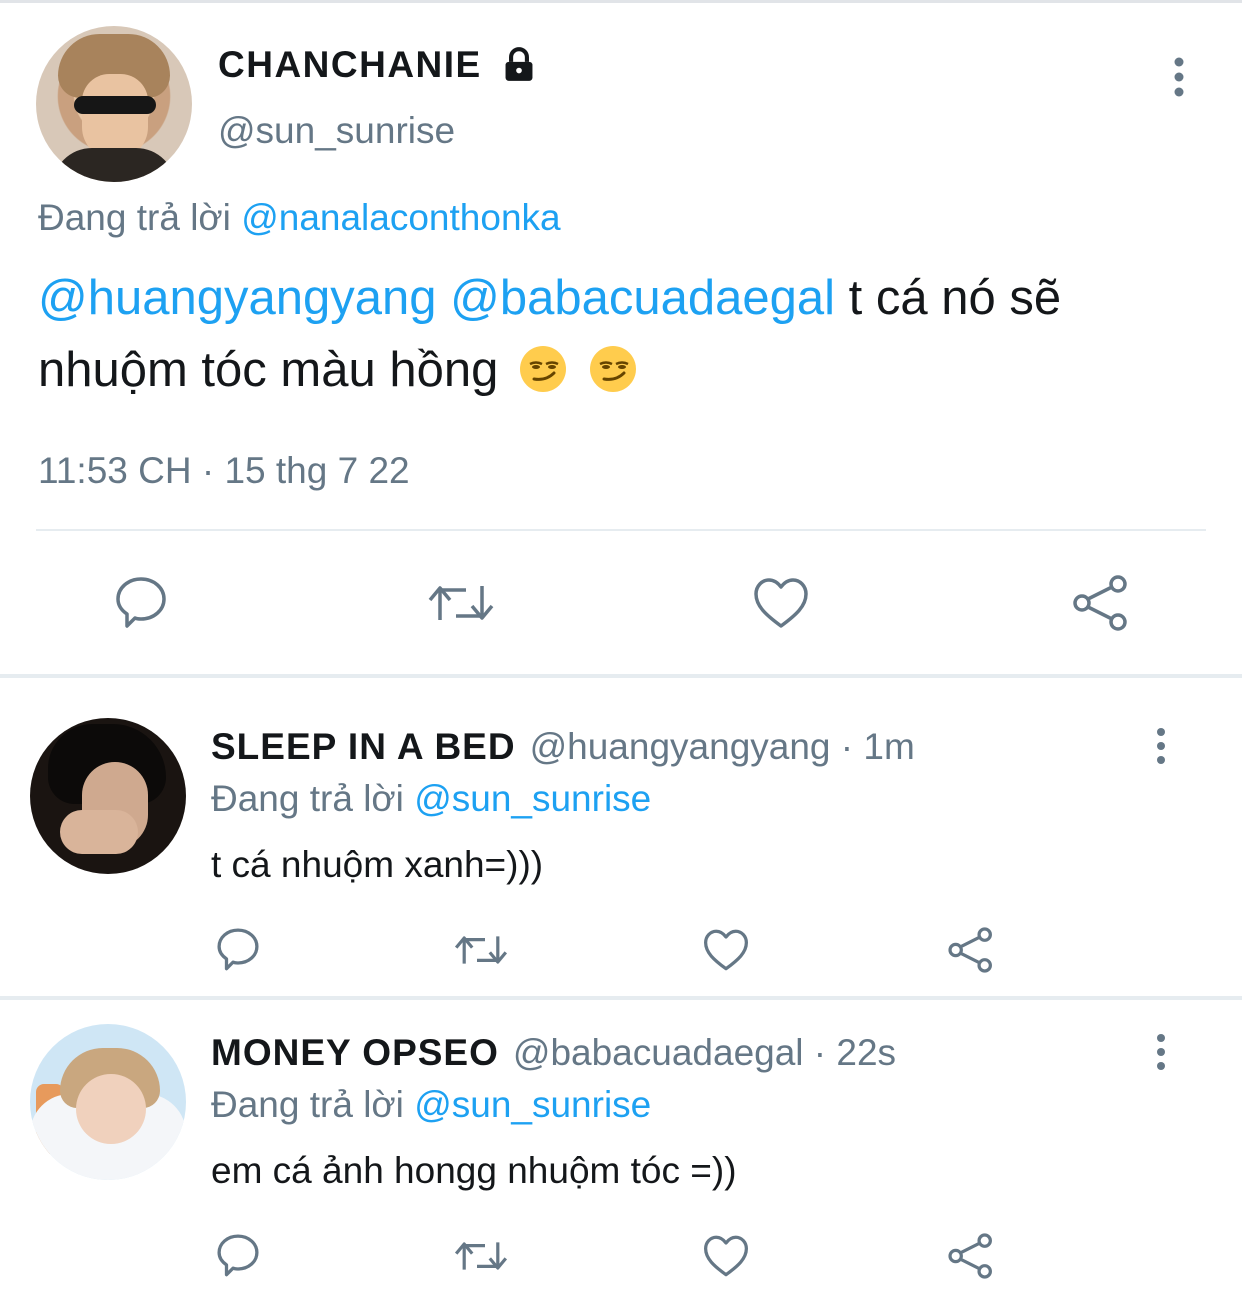 The width and height of the screenshot is (1242, 1292). What do you see at coordinates (363, 746) in the screenshot?
I see `reply-display-name: SLEEP IN A BED` at bounding box center [363, 746].